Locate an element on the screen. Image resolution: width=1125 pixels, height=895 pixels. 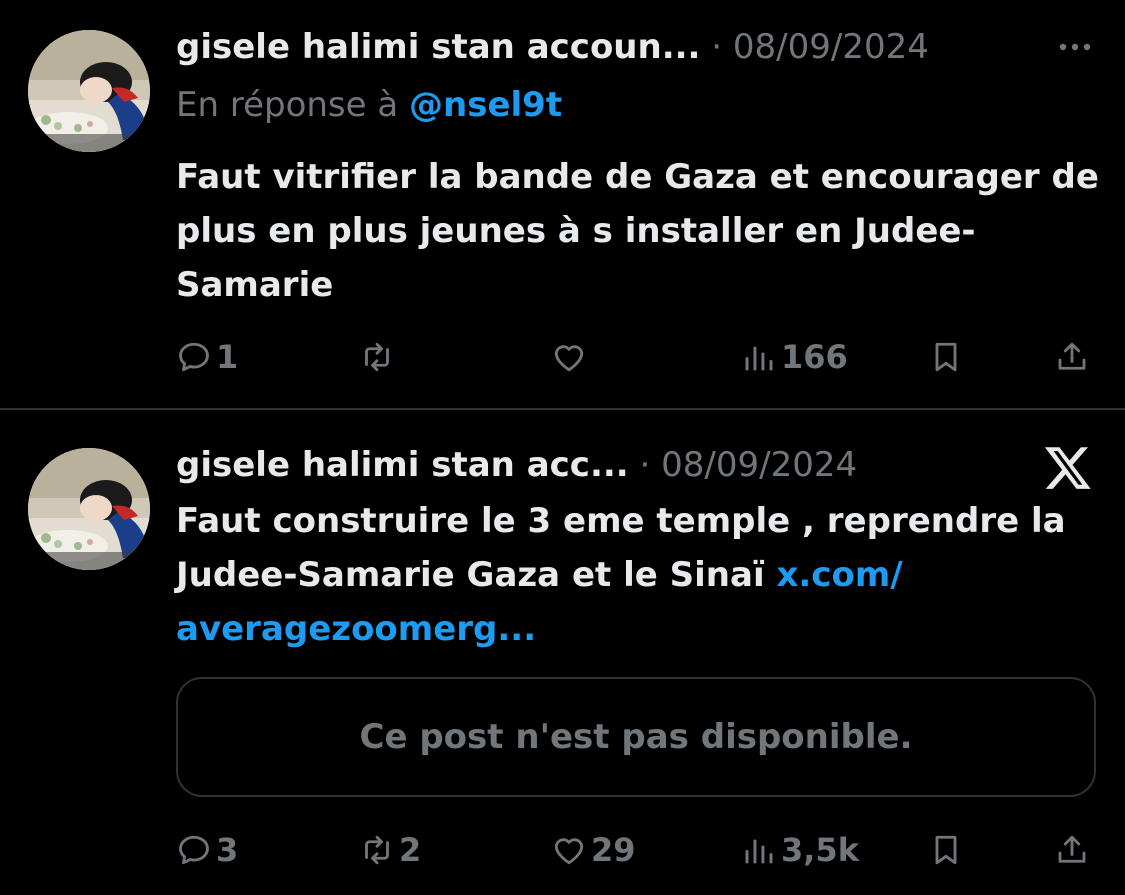
reply-count: 3 is located at coordinates (227, 850).